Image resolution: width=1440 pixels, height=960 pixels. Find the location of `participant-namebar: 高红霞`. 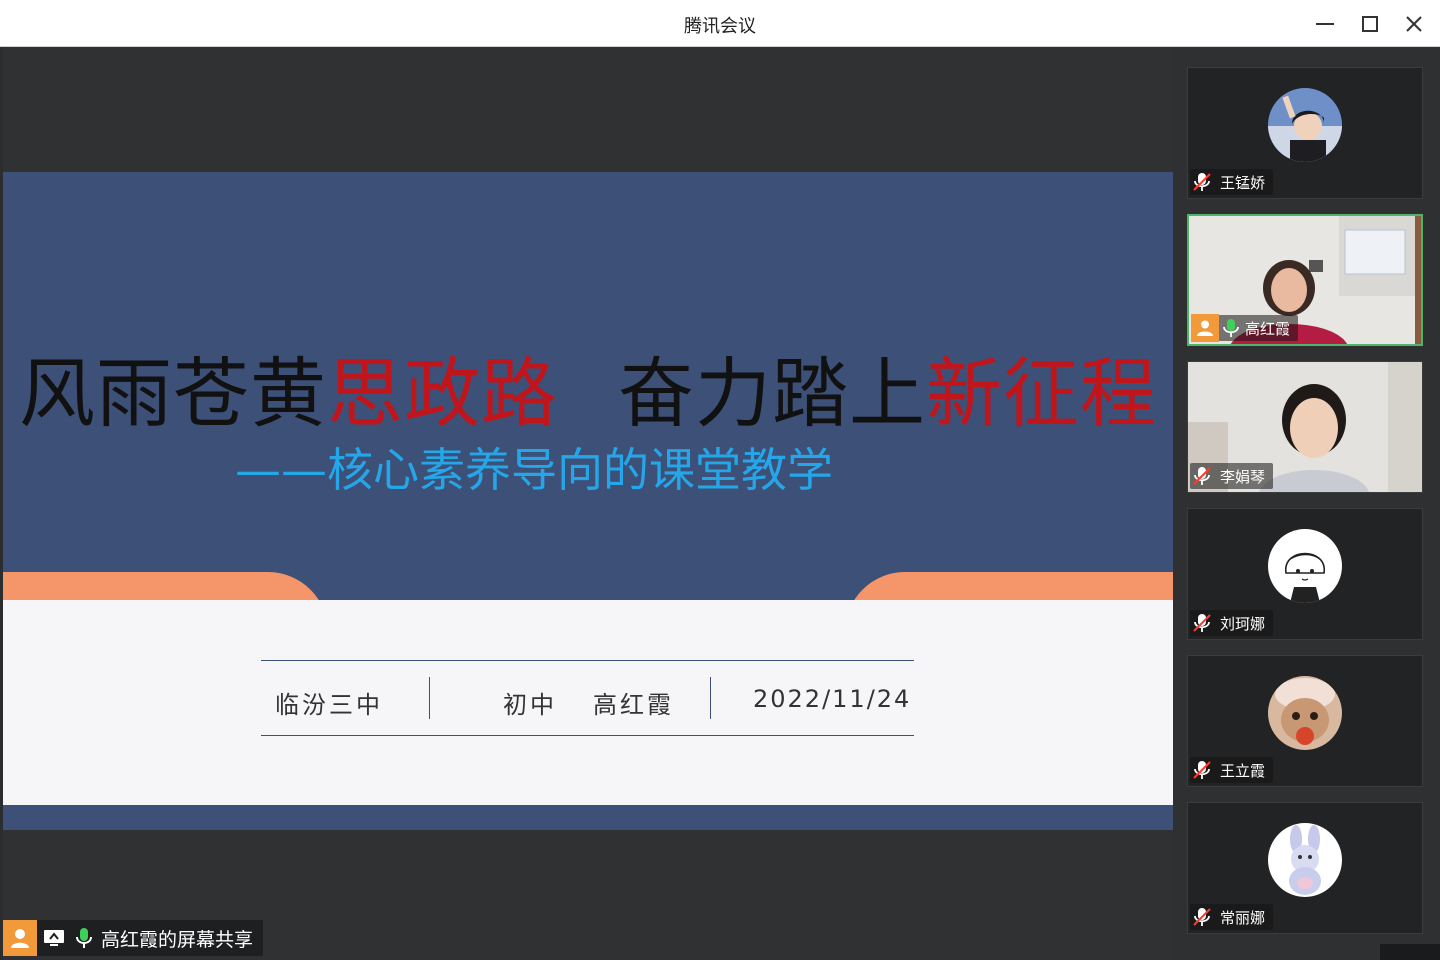

participant-namebar: 高红霞 is located at coordinates (1245, 328).